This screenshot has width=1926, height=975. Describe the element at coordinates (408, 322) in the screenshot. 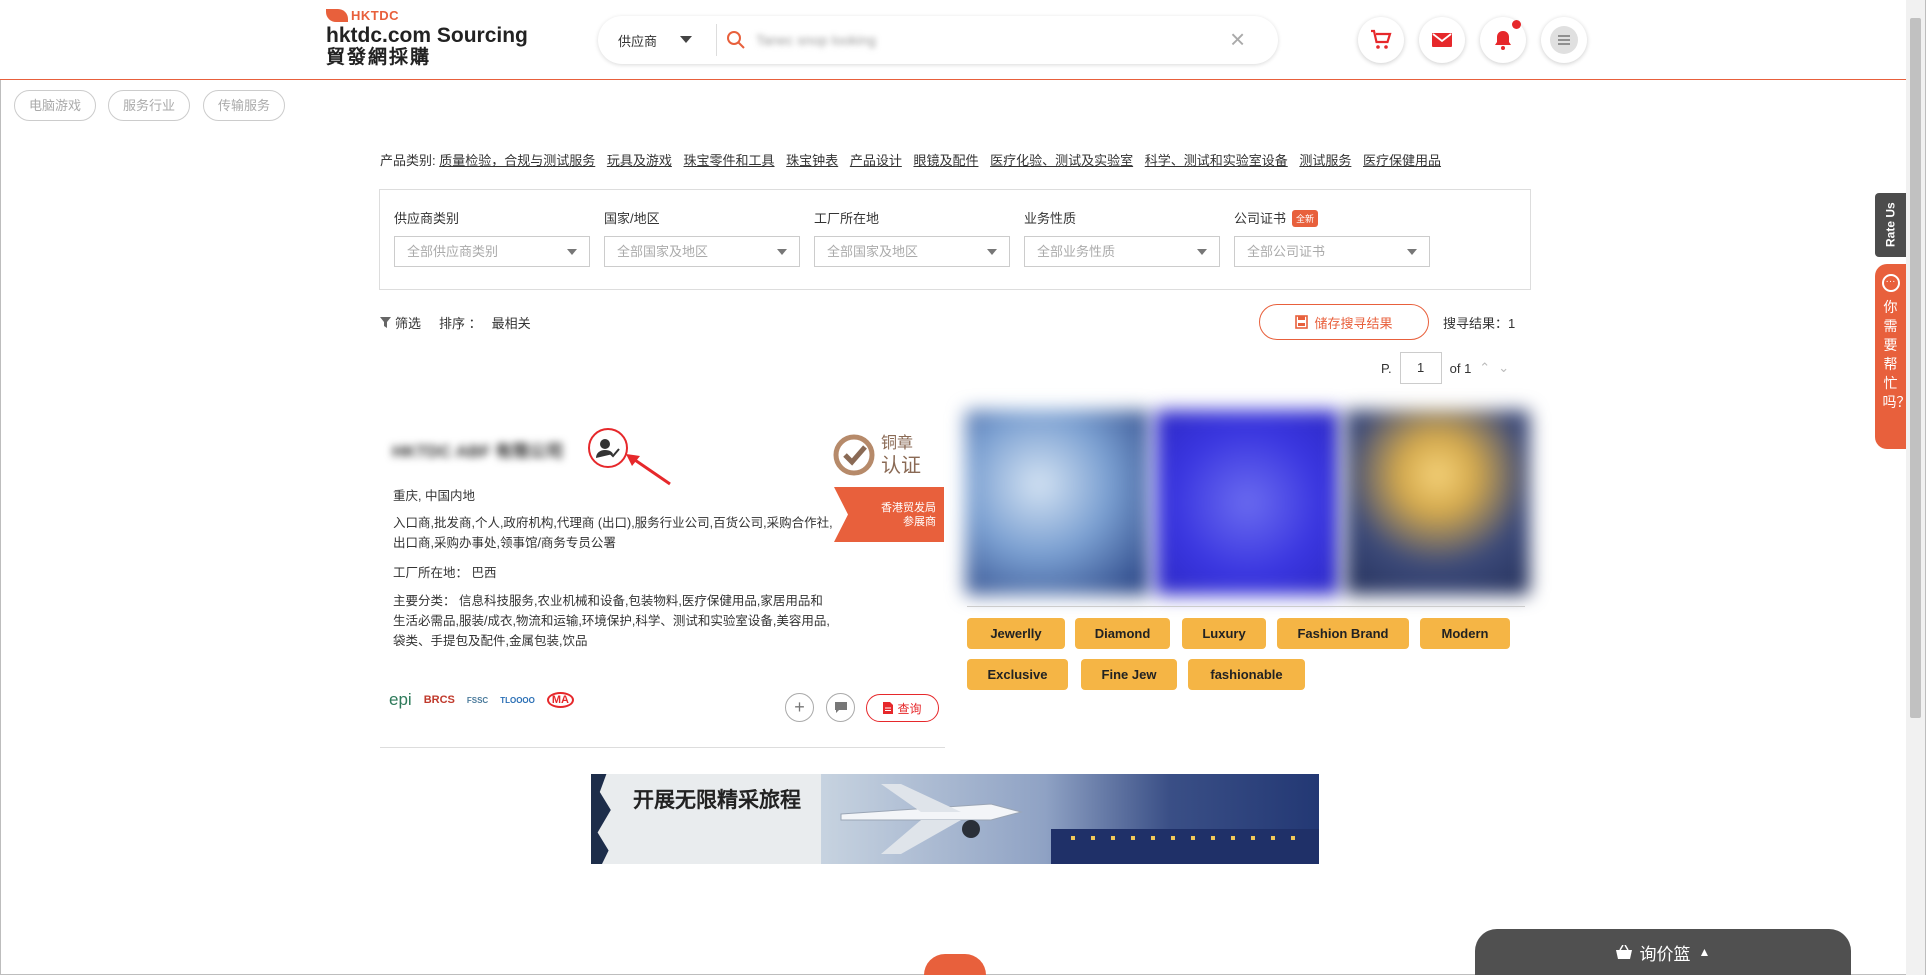

I see `filter-toggle: 筛选` at that location.